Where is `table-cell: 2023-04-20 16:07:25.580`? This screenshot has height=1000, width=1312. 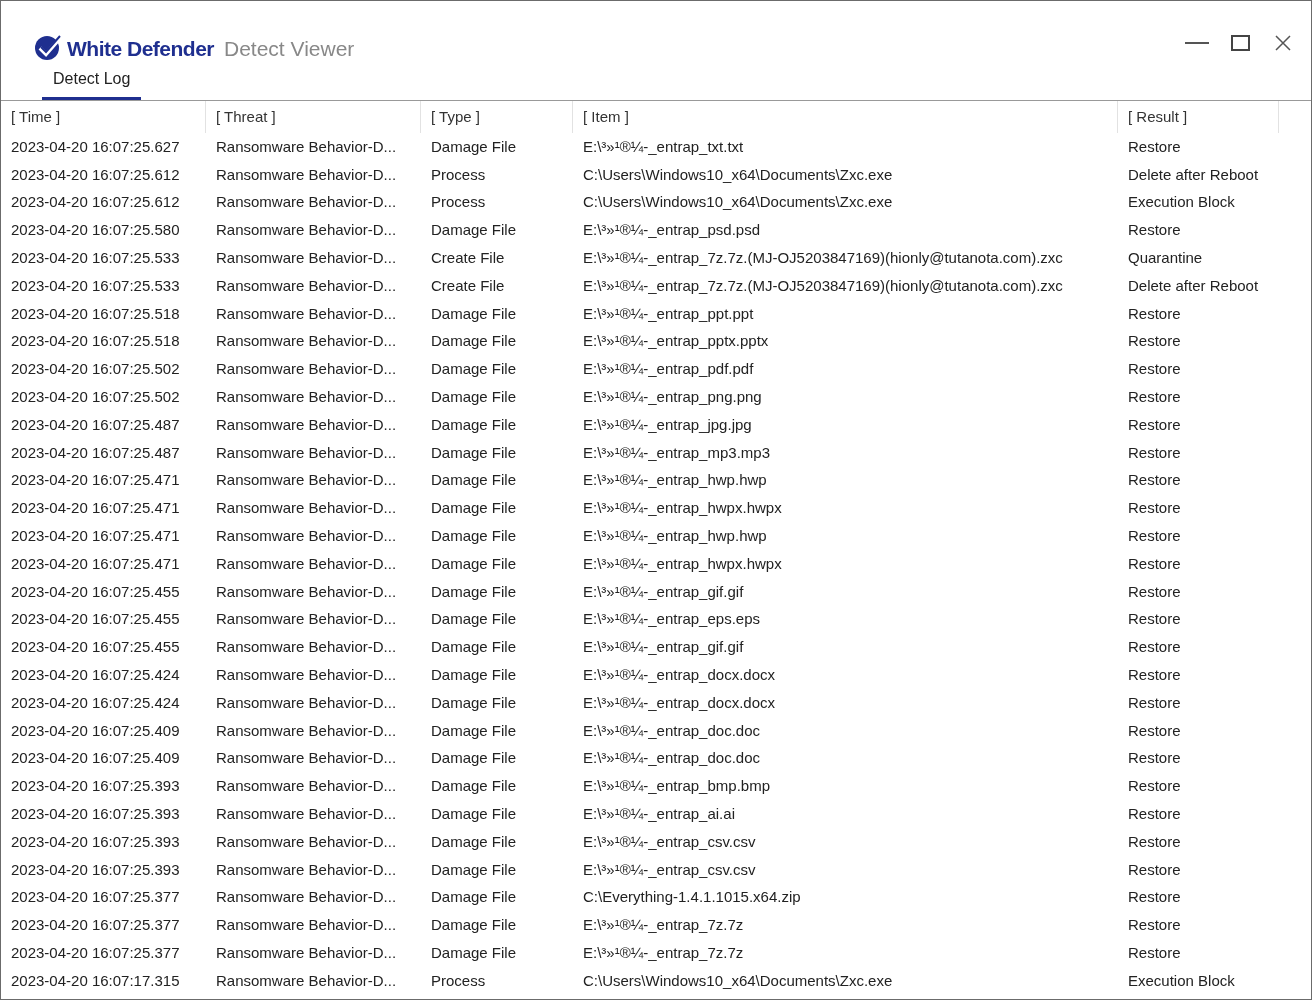 table-cell: 2023-04-20 16:07:25.580 is located at coordinates (95, 230).